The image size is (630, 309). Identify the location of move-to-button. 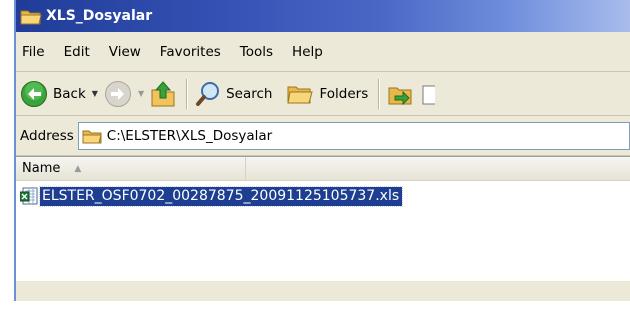
(401, 94).